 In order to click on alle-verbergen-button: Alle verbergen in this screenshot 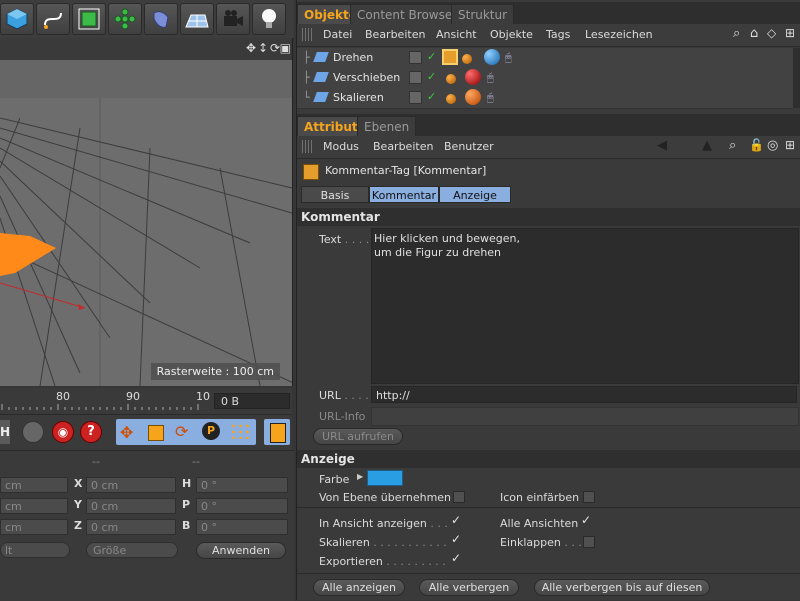, I will do `click(469, 587)`.